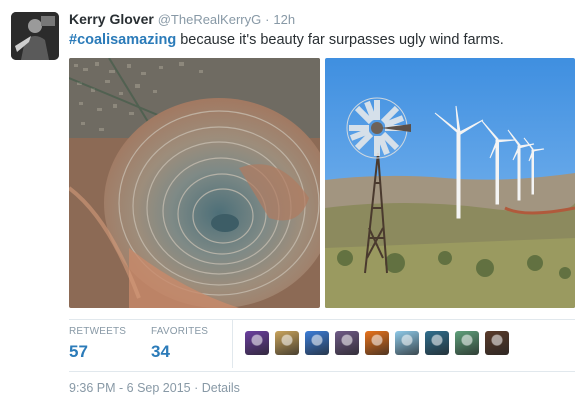  I want to click on retweets-stat: RETWEETS 57, so click(97, 344).